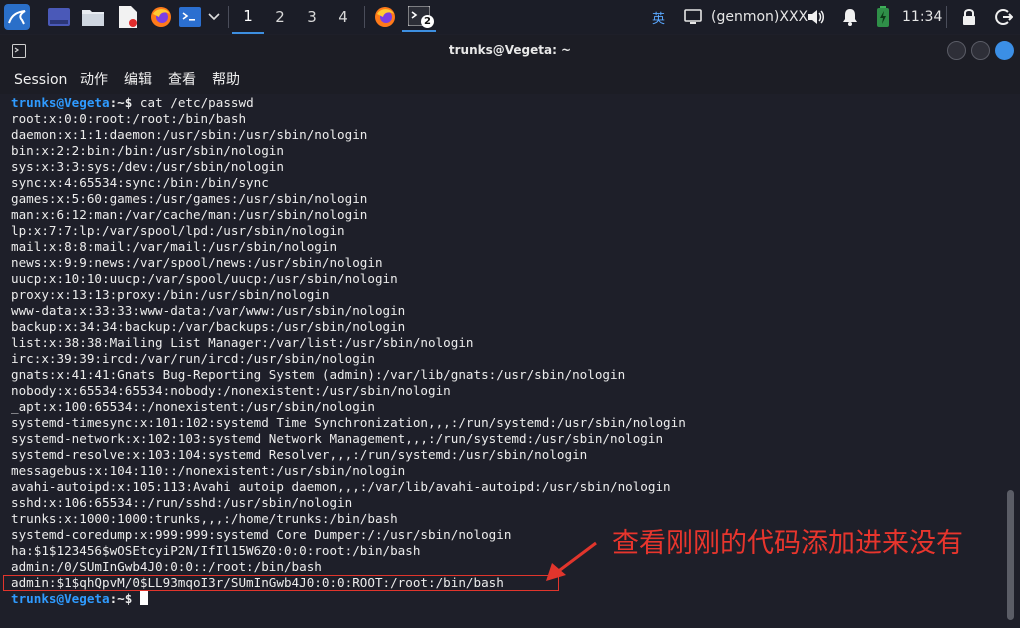  Describe the element at coordinates (161, 17) in the screenshot. I see `firefox-icon` at that location.